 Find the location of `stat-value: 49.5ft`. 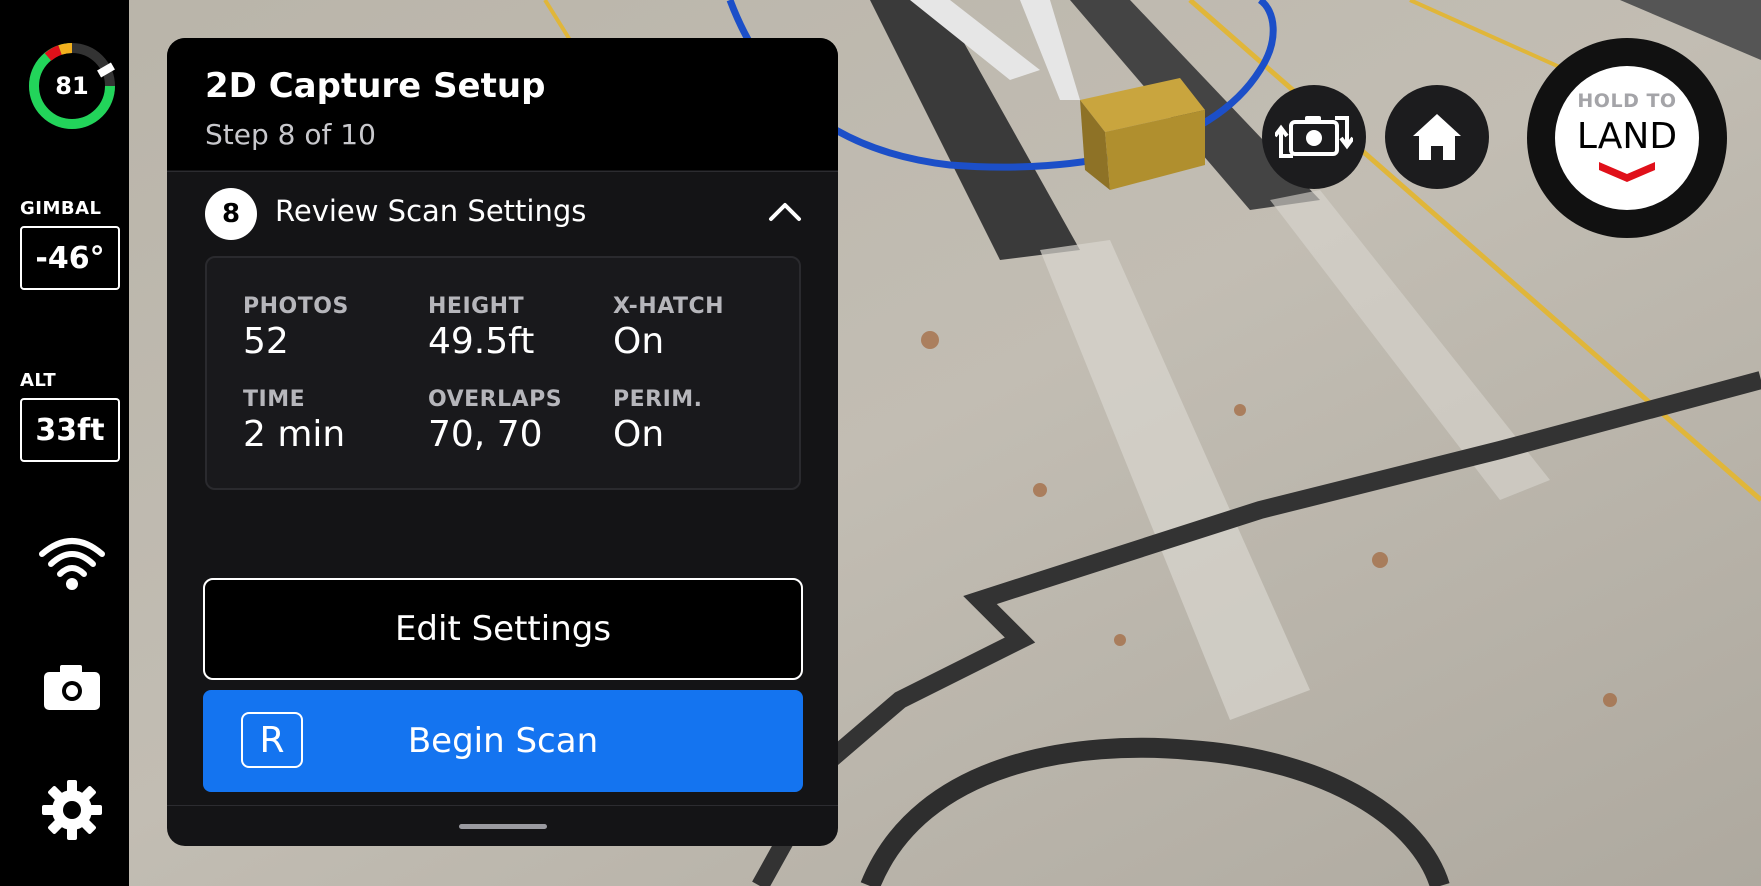

stat-value: 49.5ft is located at coordinates (481, 341).